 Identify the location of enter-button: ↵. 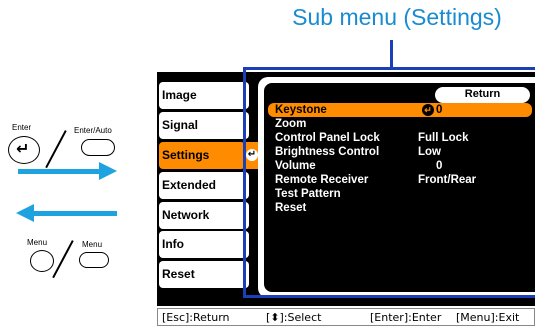
(24, 150).